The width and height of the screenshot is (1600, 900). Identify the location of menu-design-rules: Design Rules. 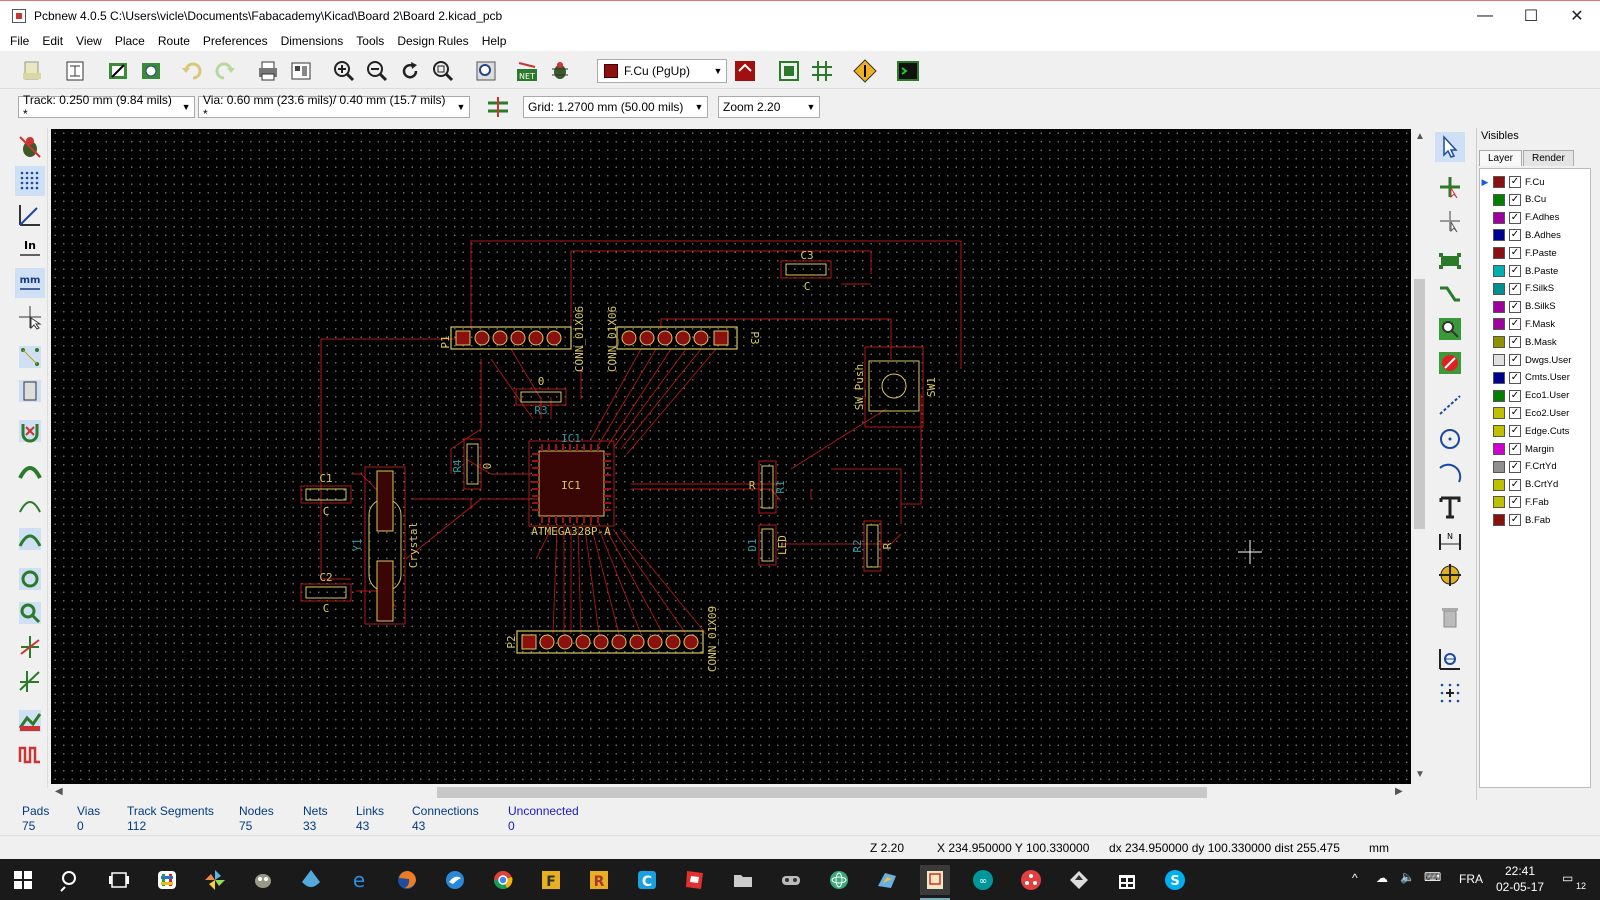
(432, 41).